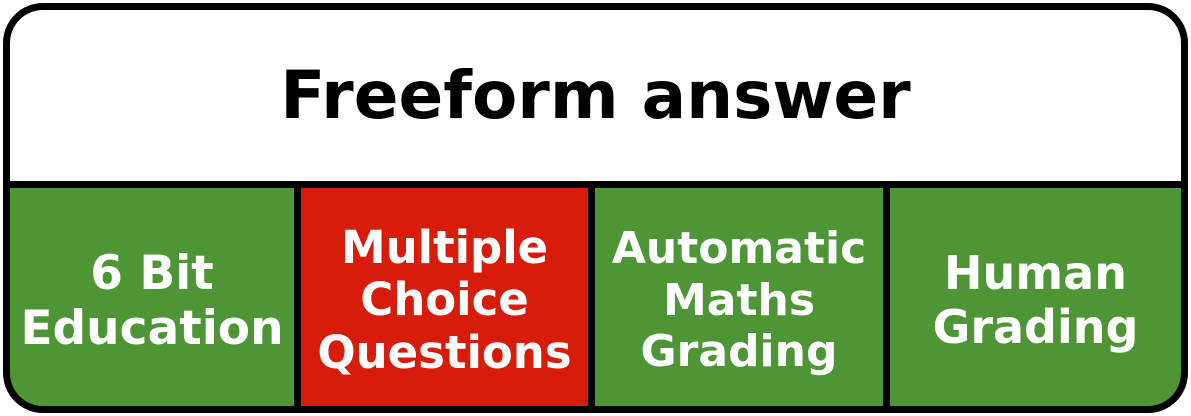 The height and width of the screenshot is (416, 1191). What do you see at coordinates (152, 300) in the screenshot?
I see `cell-label: 6 Bit Education` at bounding box center [152, 300].